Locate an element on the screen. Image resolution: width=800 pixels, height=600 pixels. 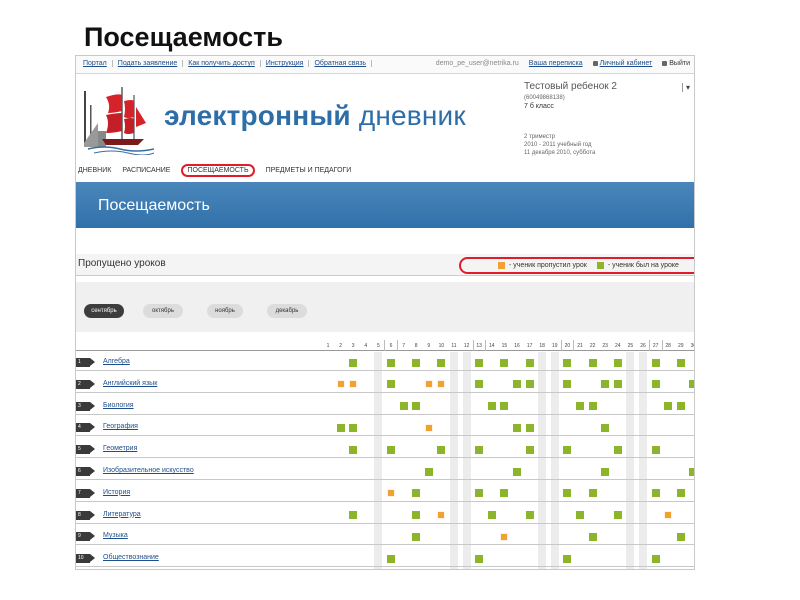
subject-link: Музыка is located at coordinates (115, 535).